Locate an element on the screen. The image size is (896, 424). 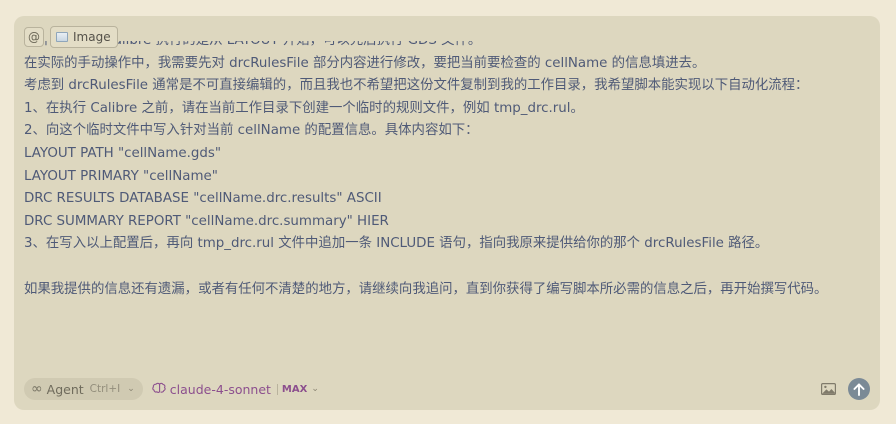
composer-bottom-bar: ∞ Agent Ctrl+I ⌄ claude-4-sonnet MAX ⌄ is located at coordinates (447, 389).